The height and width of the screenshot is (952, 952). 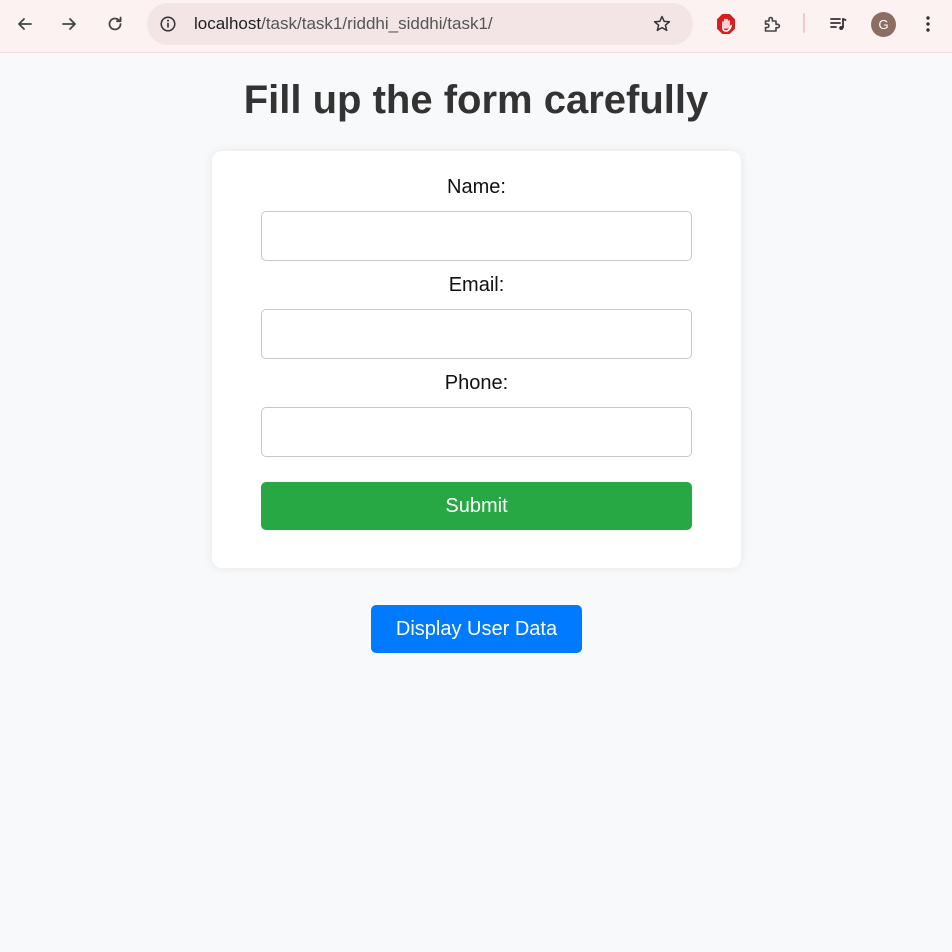 What do you see at coordinates (476, 187) in the screenshot?
I see `name-label: Name:` at bounding box center [476, 187].